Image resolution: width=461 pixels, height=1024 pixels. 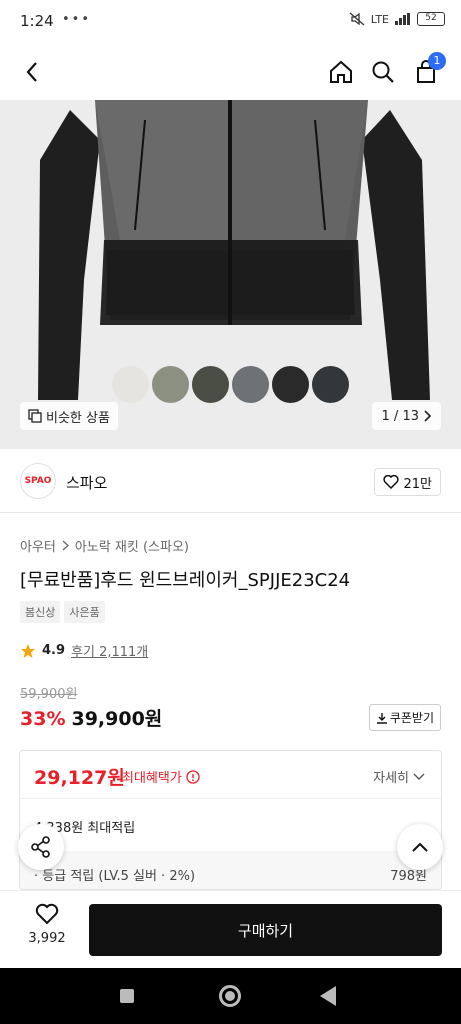 I want to click on similar-label: 비슷한 상품, so click(x=78, y=418).